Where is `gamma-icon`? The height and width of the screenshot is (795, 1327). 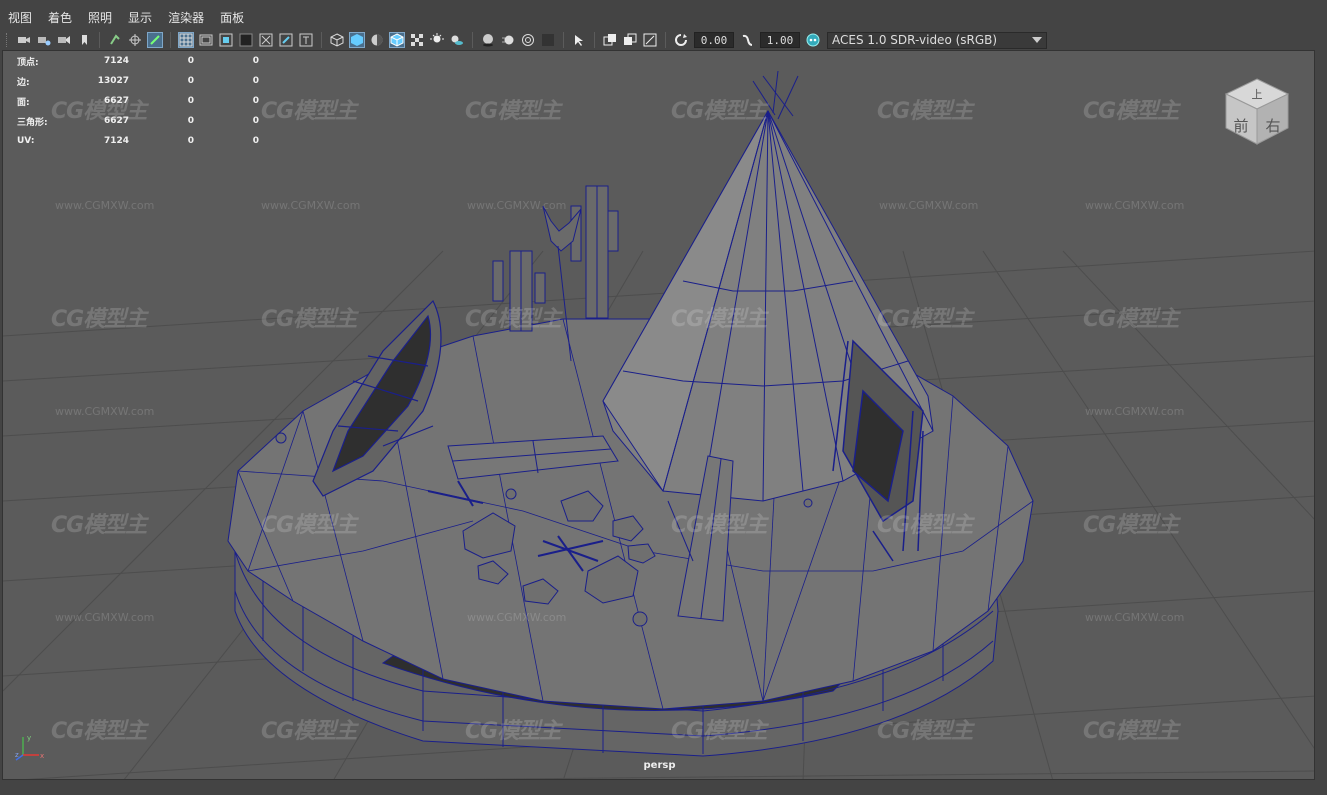
gamma-icon is located at coordinates (747, 40).